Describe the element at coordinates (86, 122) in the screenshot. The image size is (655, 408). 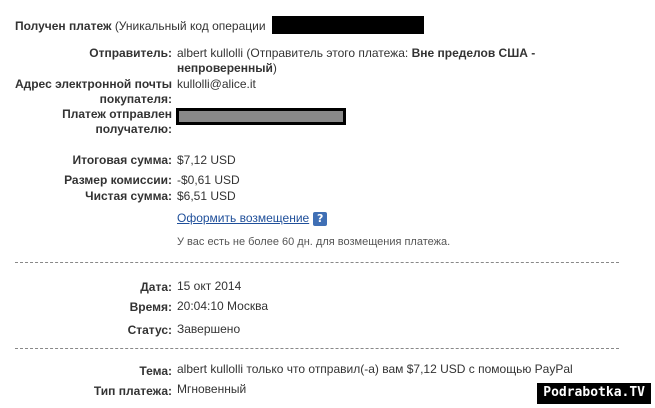
I see `payment-to-label: Платеж отправлен получателю:` at that location.